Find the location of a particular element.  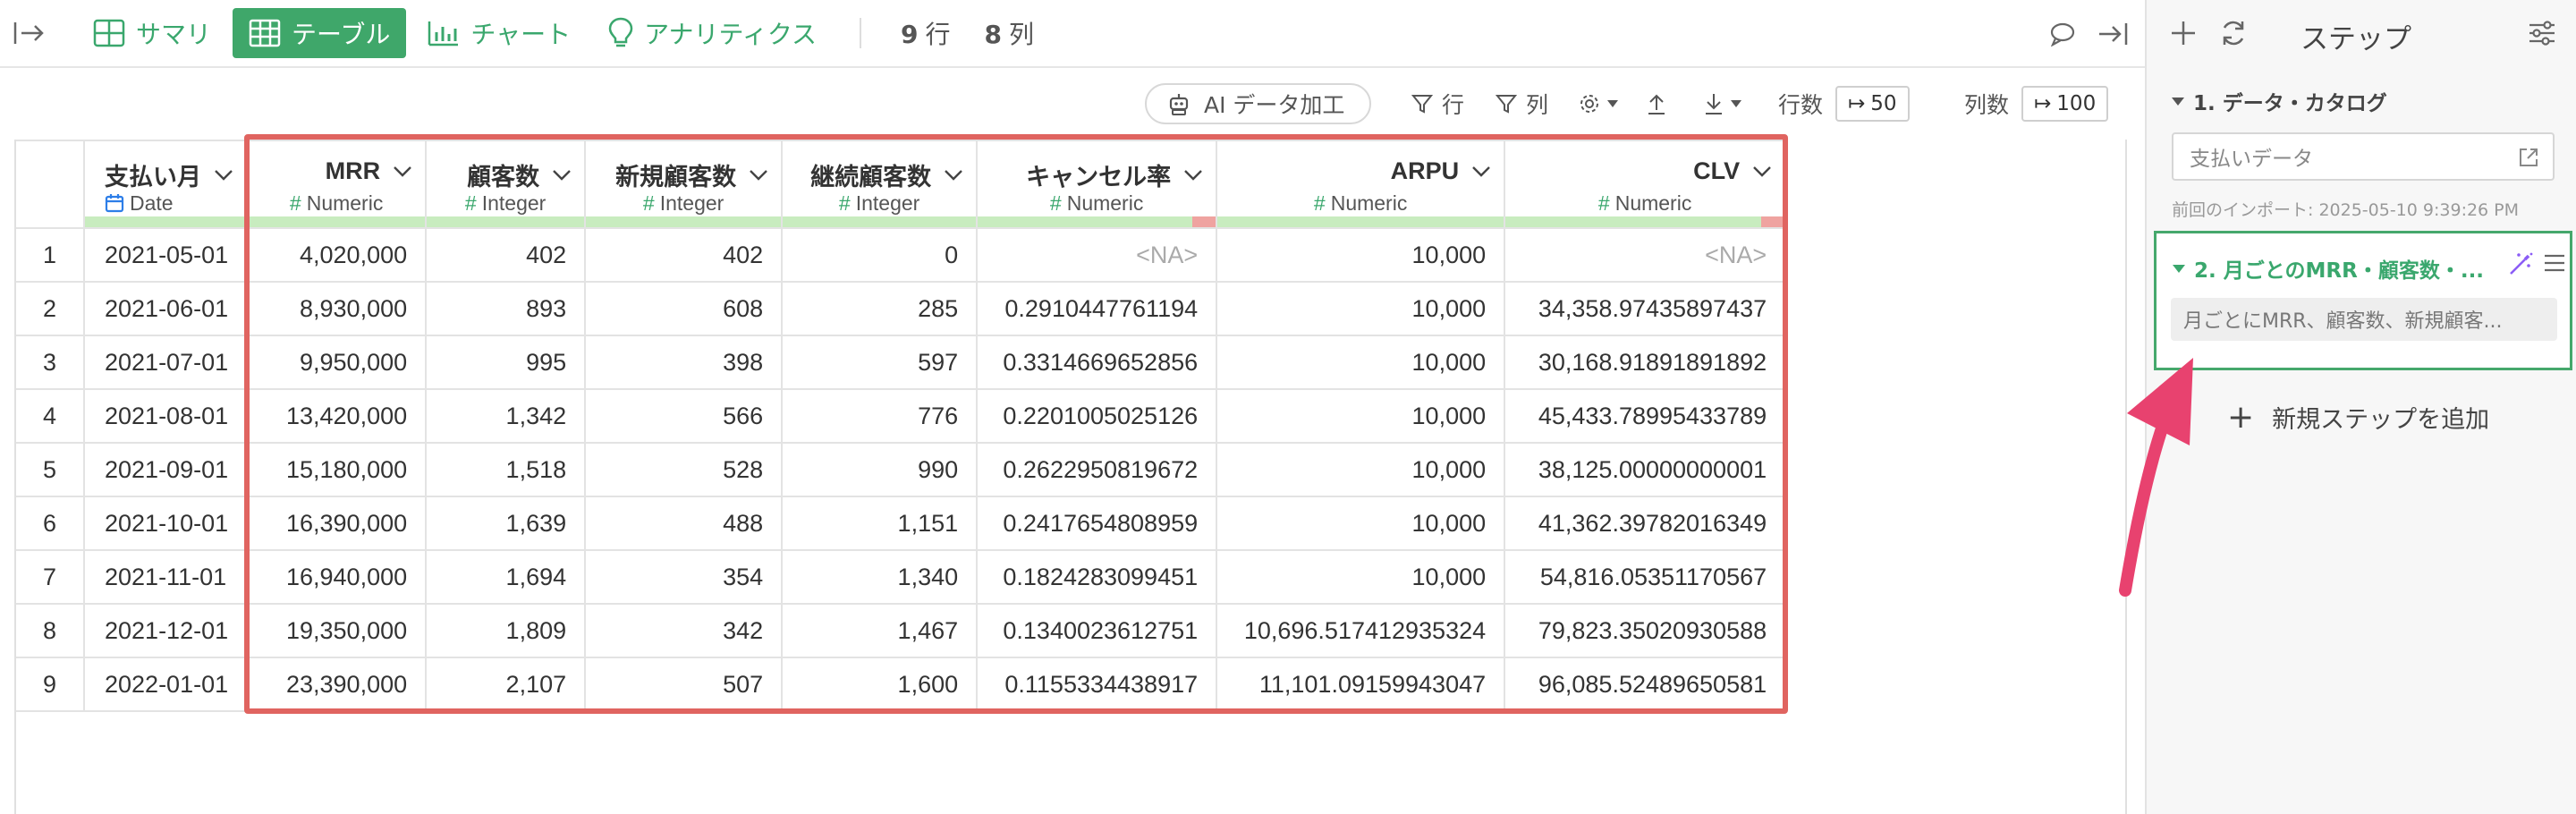

table-cell: 1,809 is located at coordinates (506, 631).